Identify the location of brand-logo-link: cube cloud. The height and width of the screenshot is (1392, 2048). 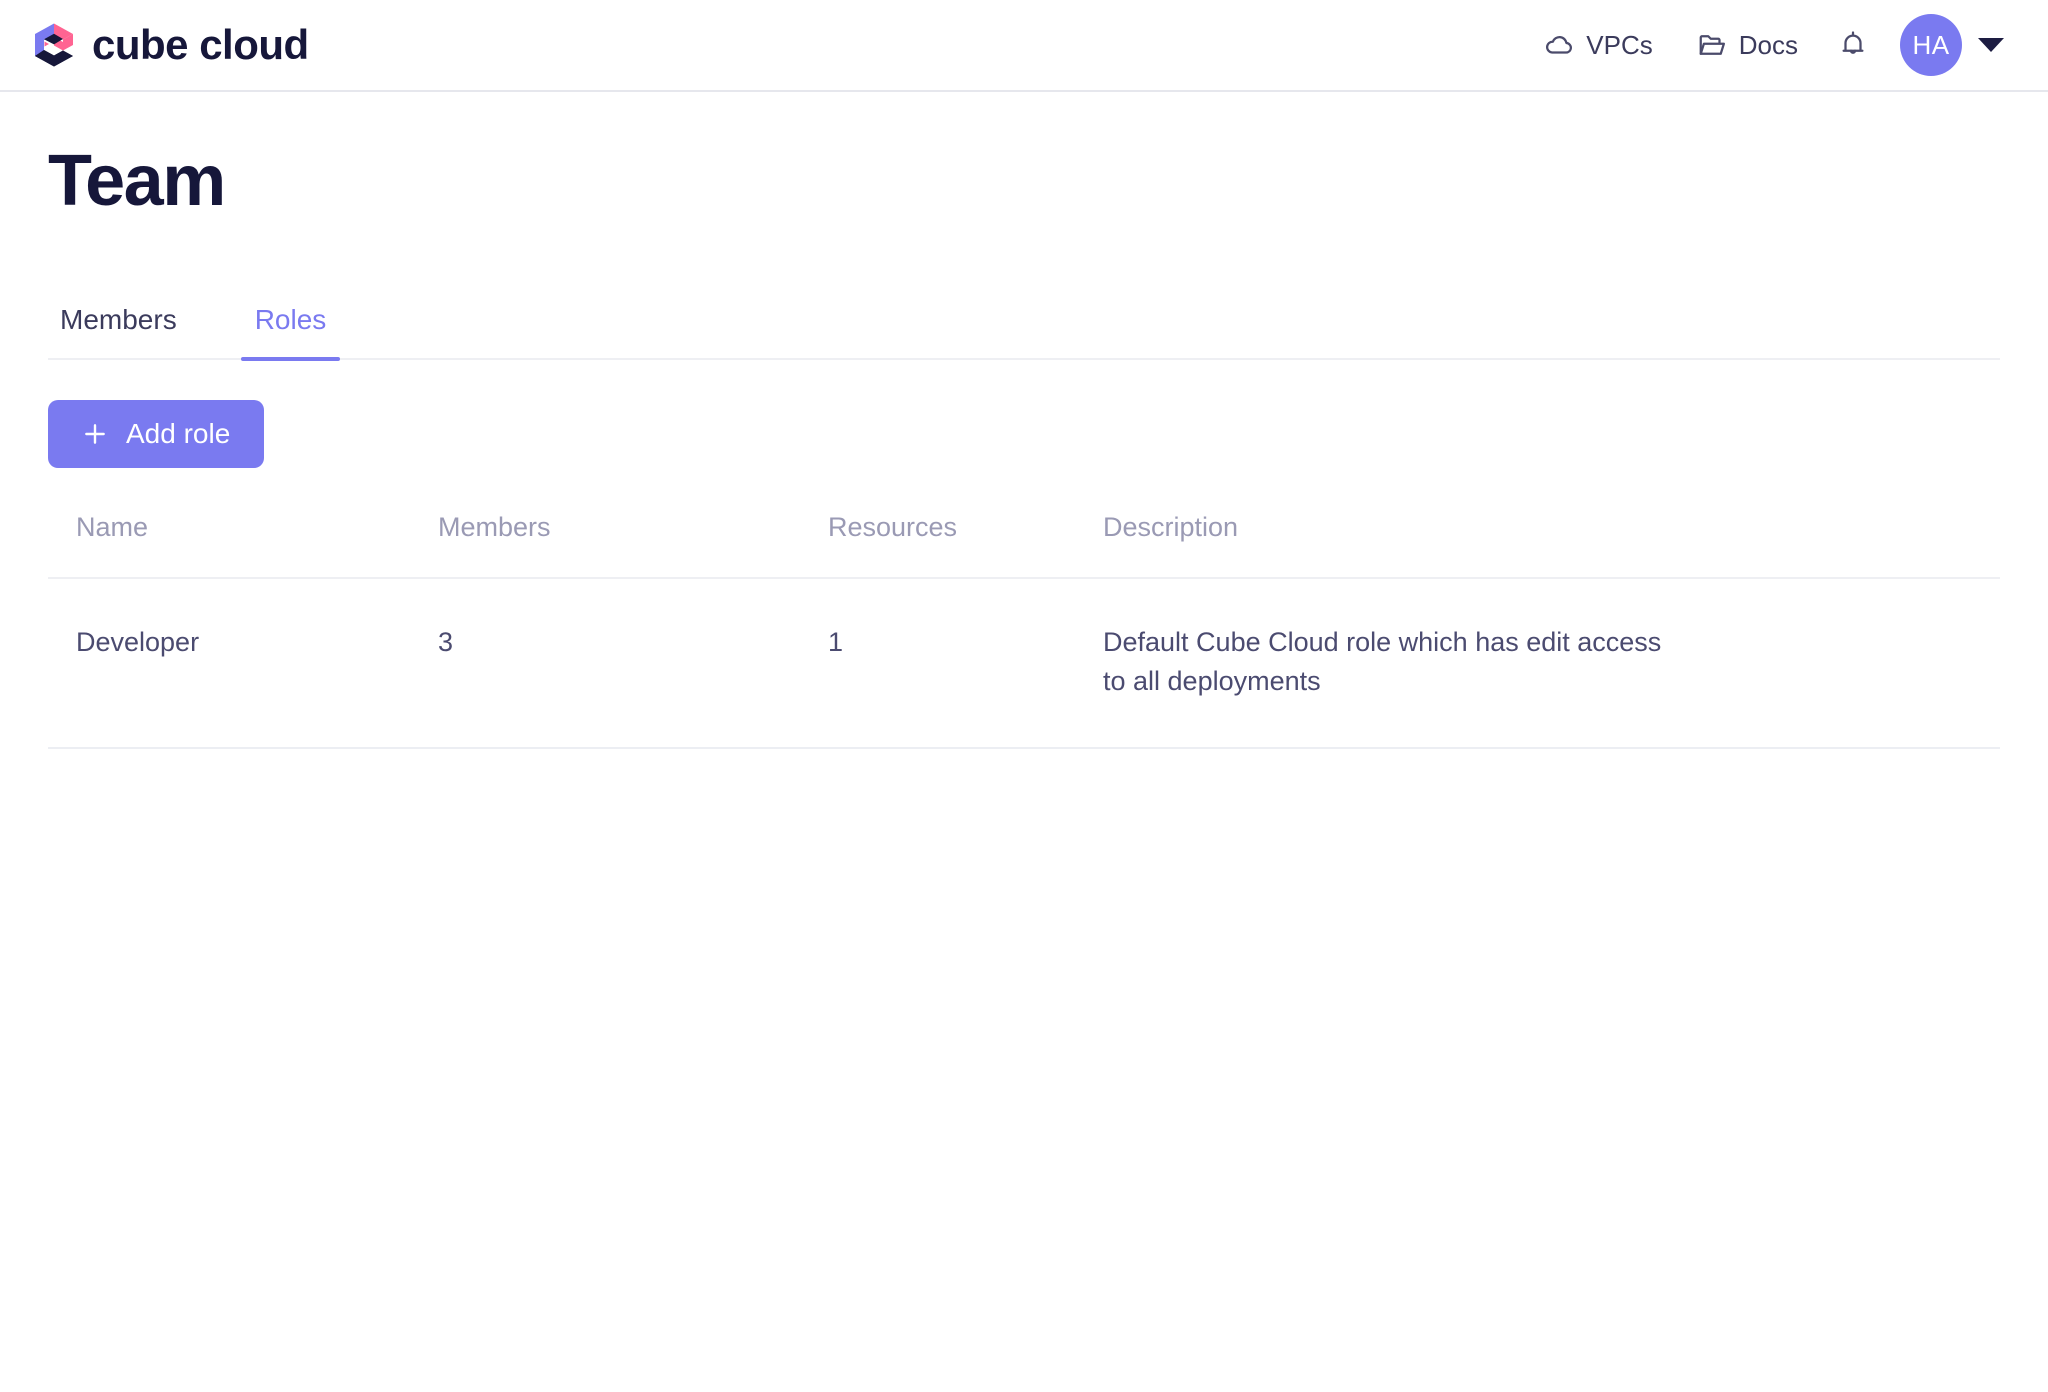
(169, 45).